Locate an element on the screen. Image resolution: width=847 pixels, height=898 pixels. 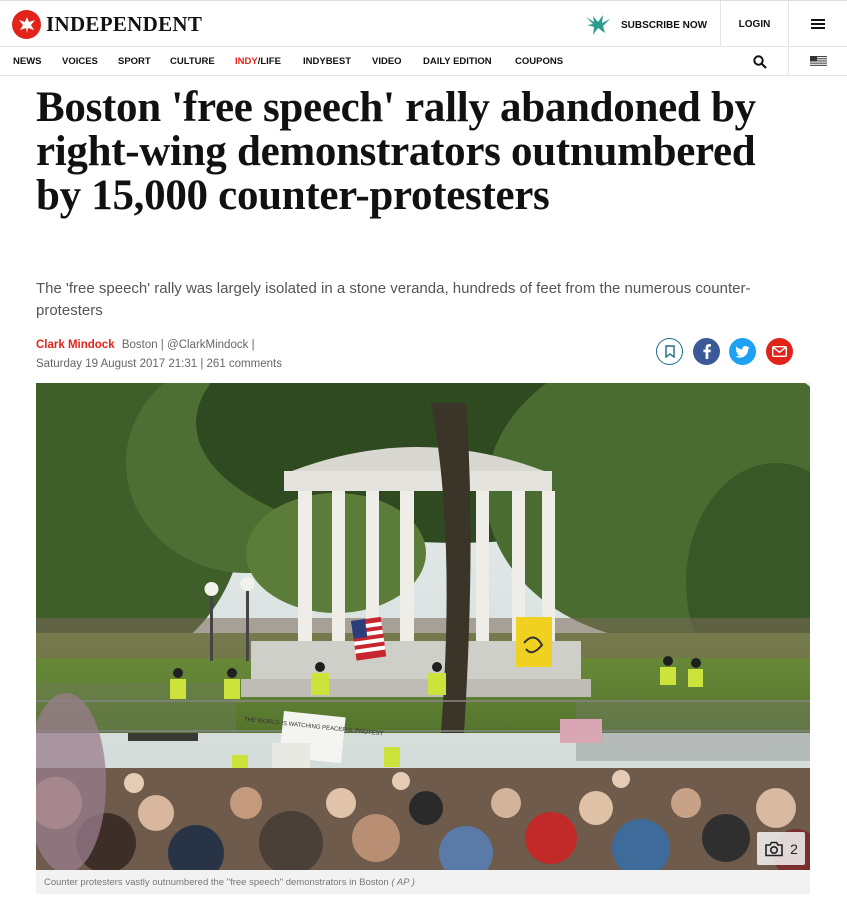
camera-icon is located at coordinates (774, 848).